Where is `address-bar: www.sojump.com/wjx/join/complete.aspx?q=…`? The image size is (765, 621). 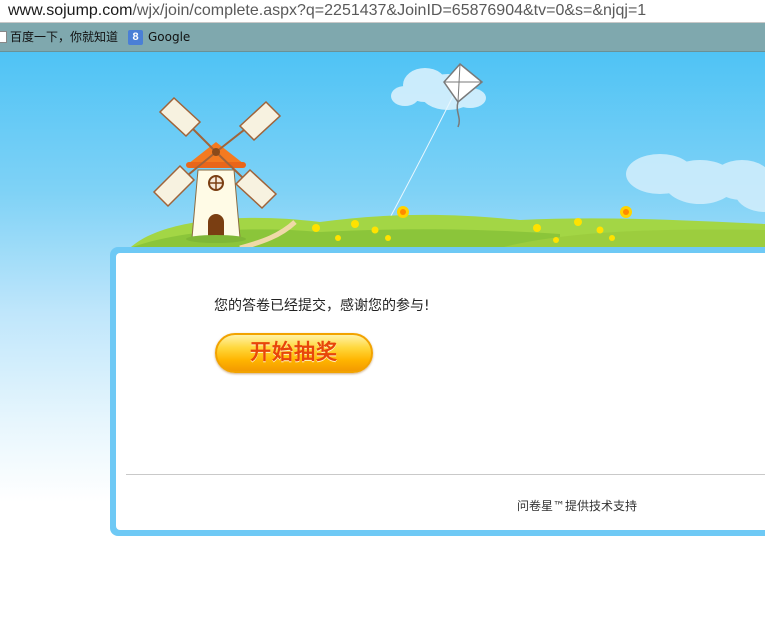 address-bar: www.sojump.com/wjx/join/complete.aspx?q=… is located at coordinates (382, 11).